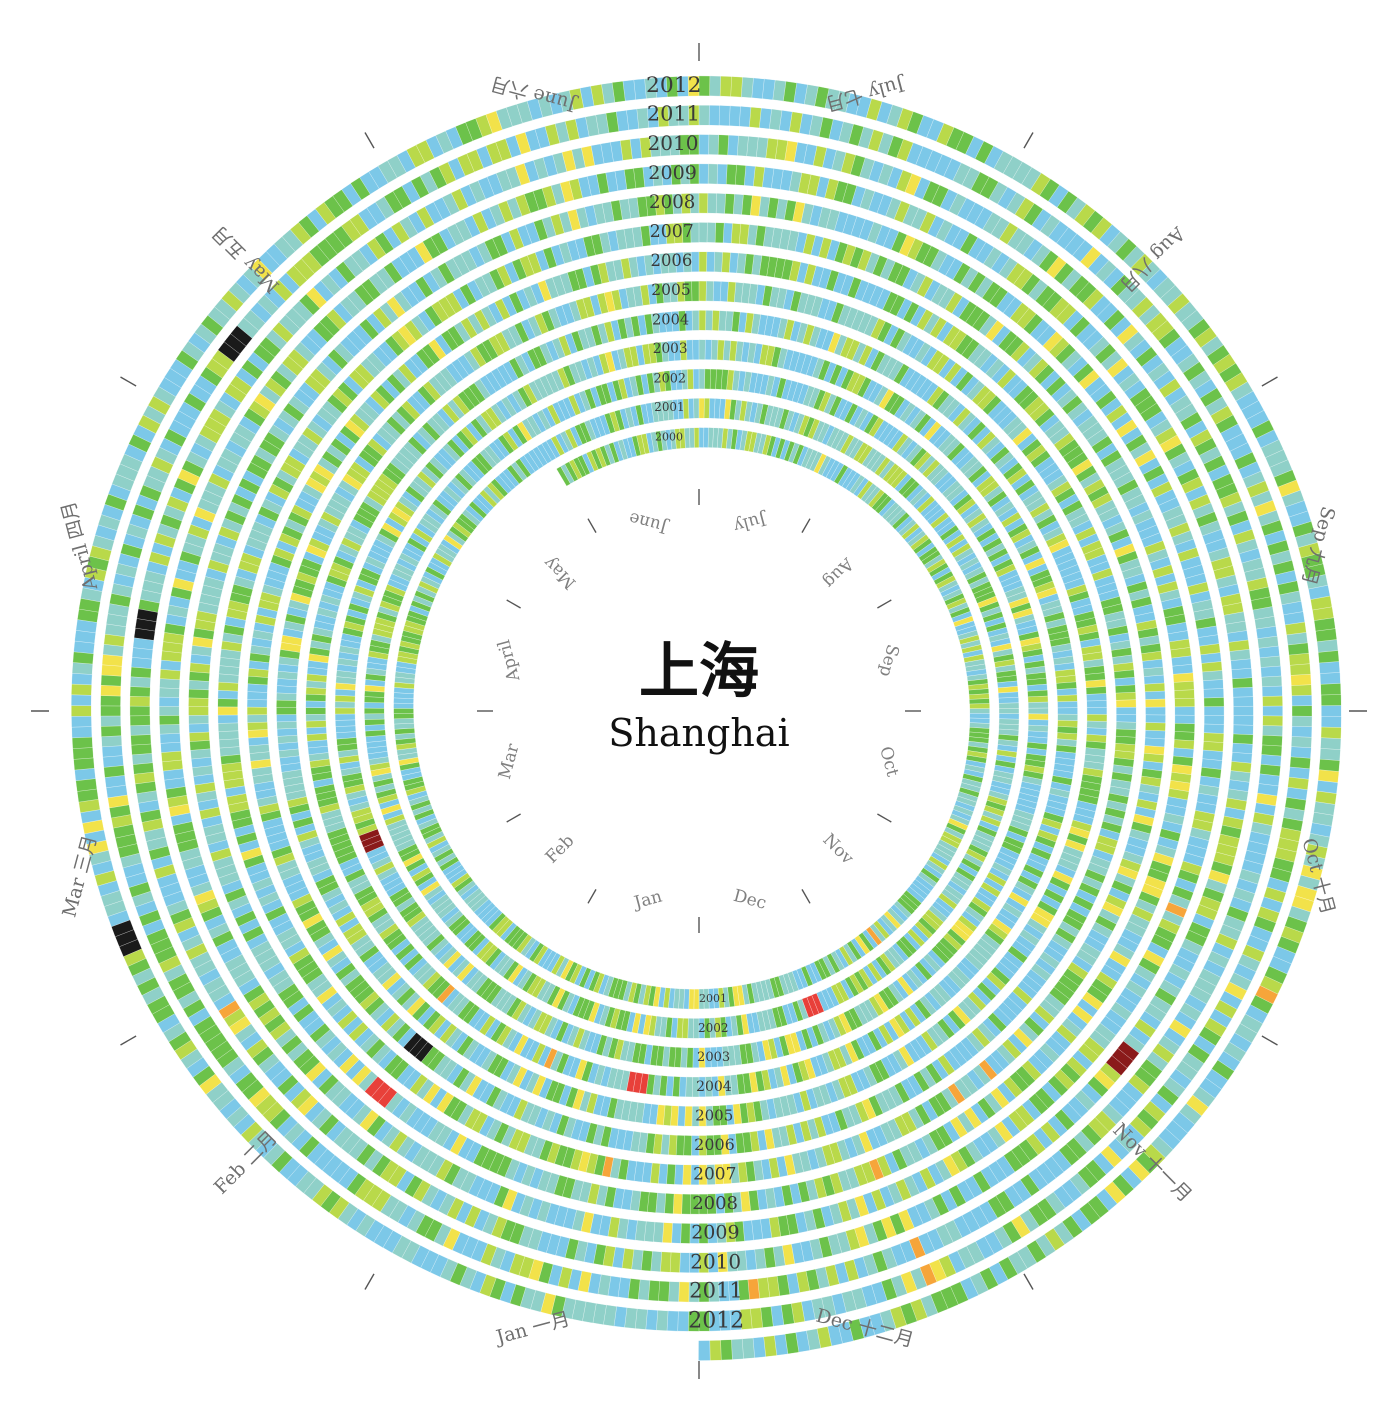  Describe the element at coordinates (560, 849) in the screenshot. I see `month-label-inner: Feb` at that location.